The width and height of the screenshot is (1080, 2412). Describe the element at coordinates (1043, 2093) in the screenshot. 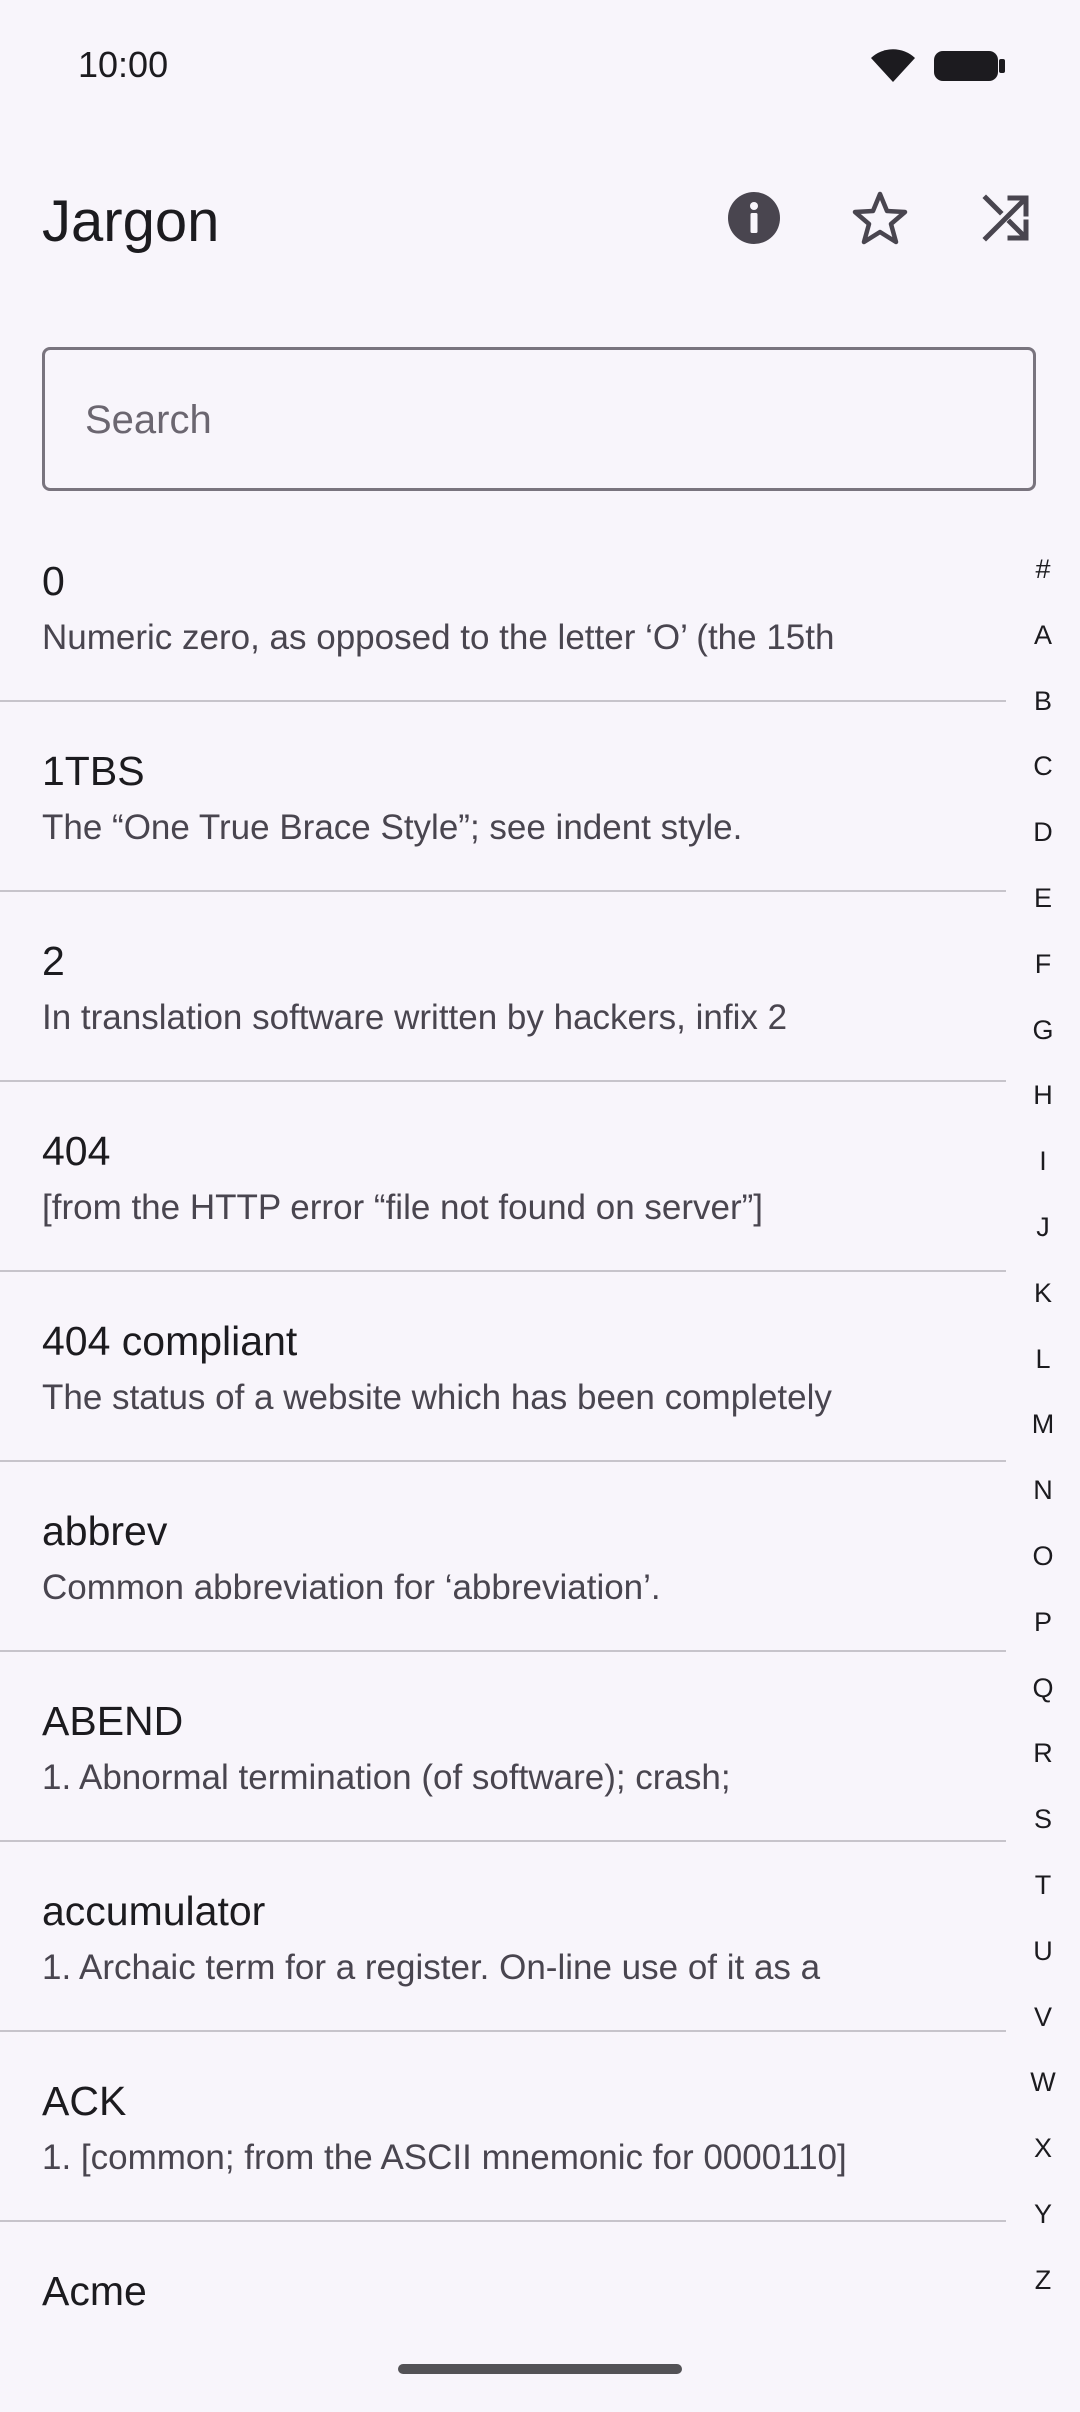

I see `index-letter-w: W` at that location.